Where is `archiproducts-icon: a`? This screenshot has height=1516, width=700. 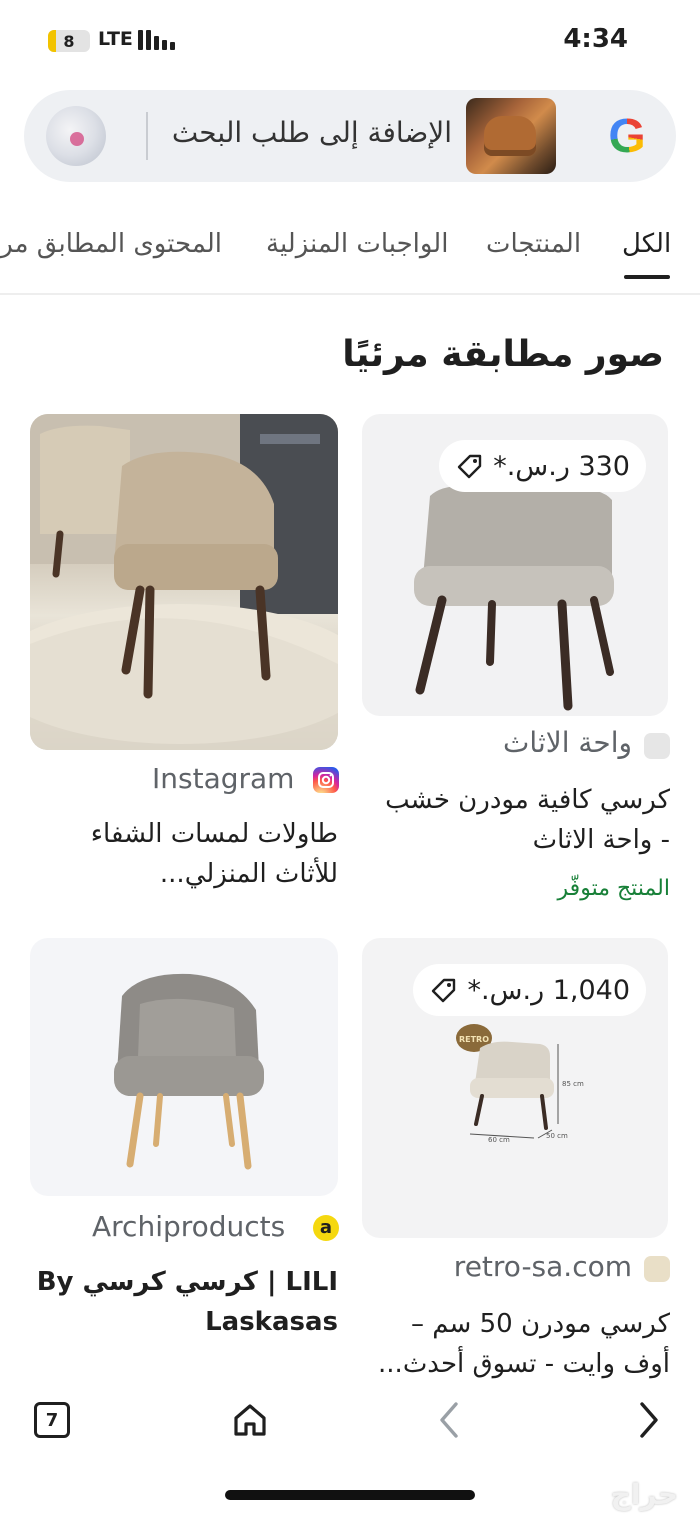 archiproducts-icon: a is located at coordinates (326, 1228).